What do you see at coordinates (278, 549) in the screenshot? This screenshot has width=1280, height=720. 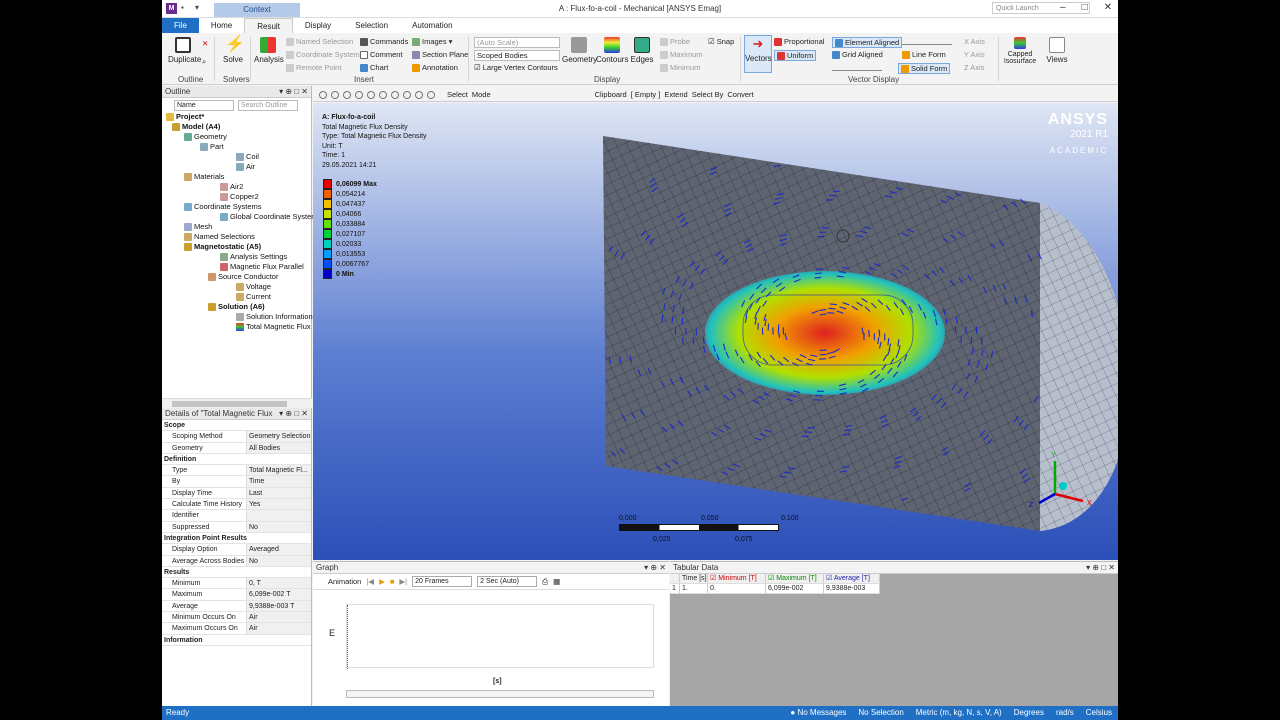 I see `details-value: Averaged` at bounding box center [278, 549].